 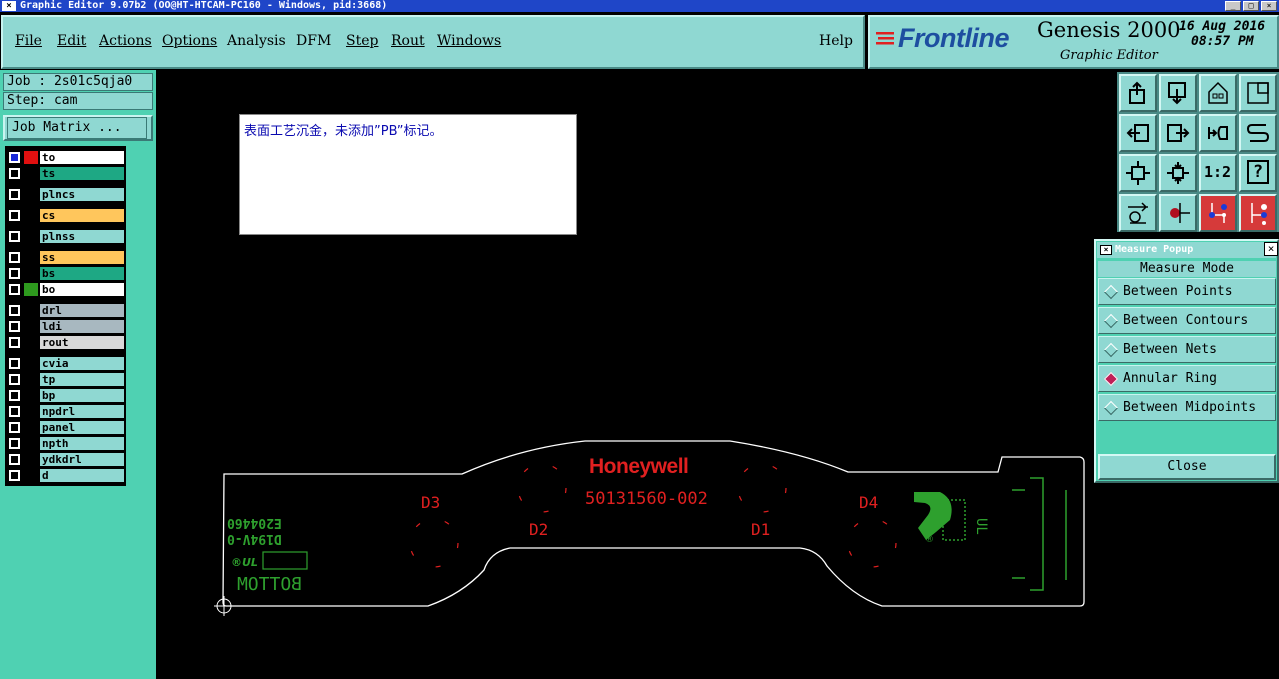 I want to click on window-icon, so click(x=1258, y=93).